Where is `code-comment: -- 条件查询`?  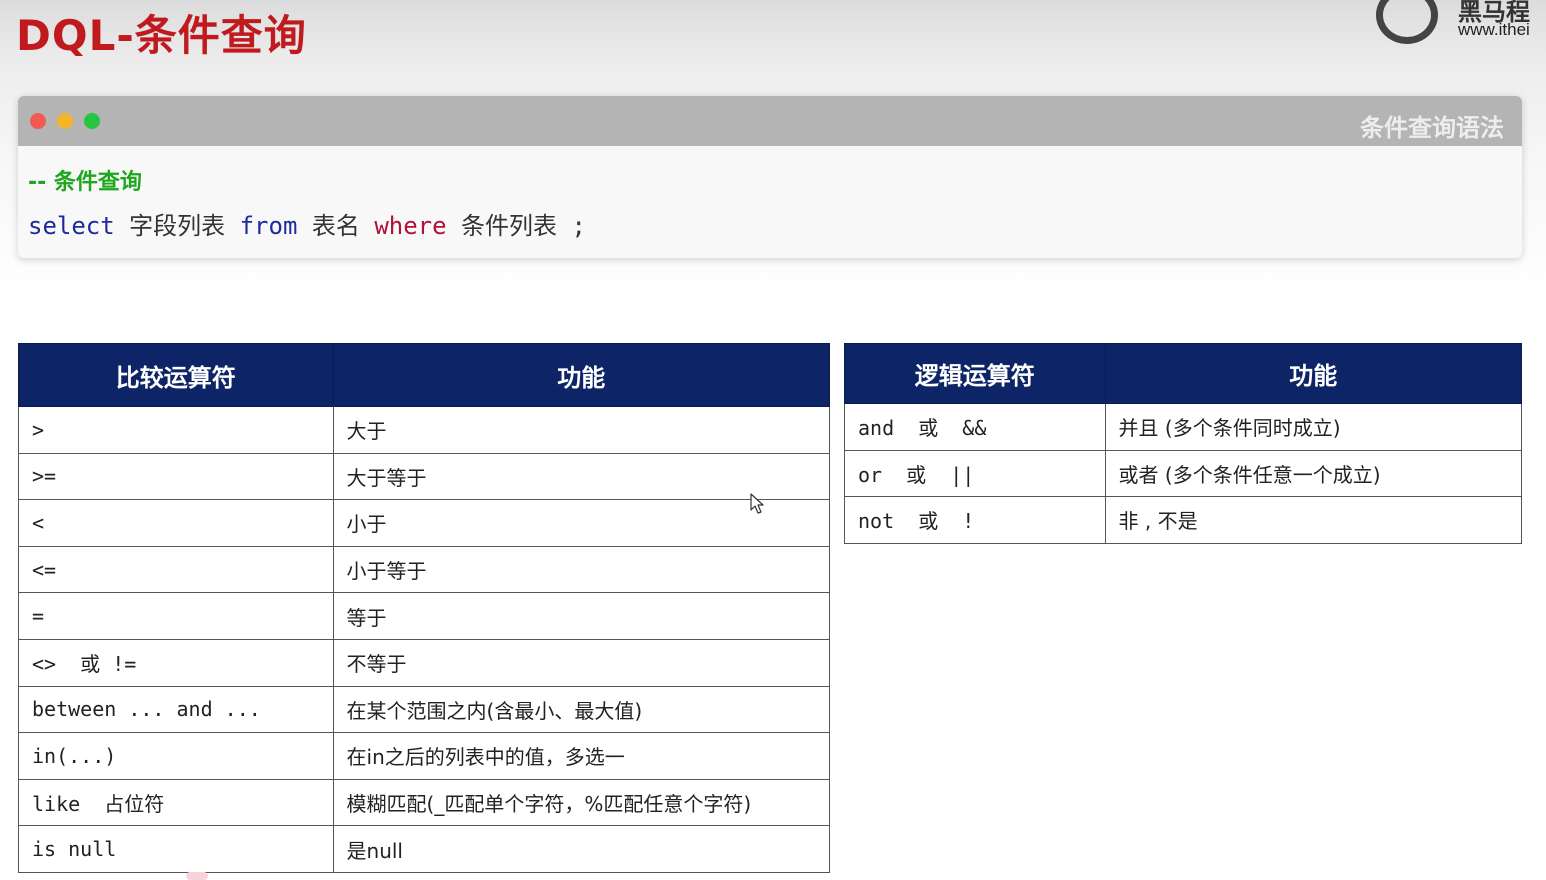
code-comment: -- 条件查询 is located at coordinates (85, 182).